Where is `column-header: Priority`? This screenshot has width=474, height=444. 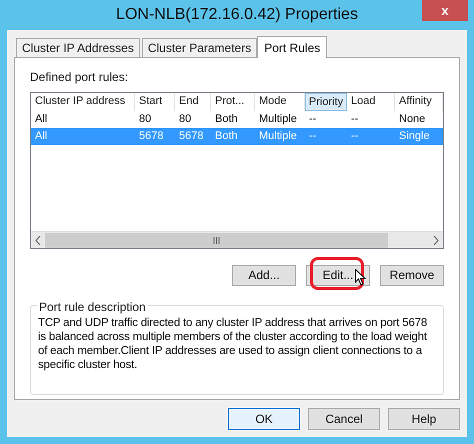 column-header: Priority is located at coordinates (326, 102).